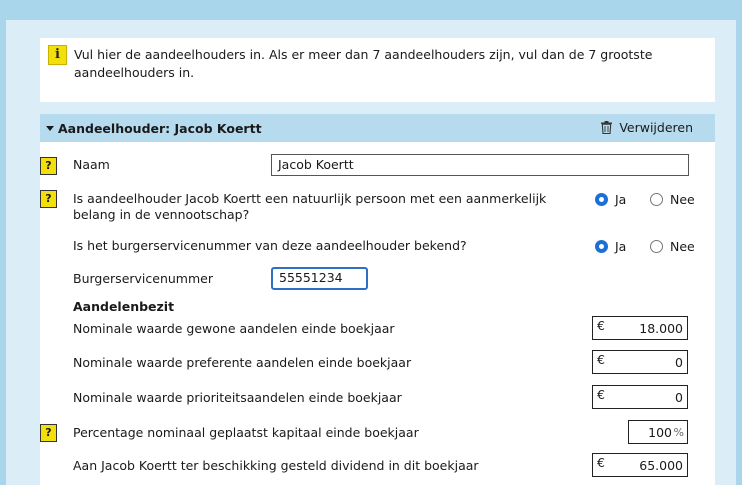 Image resolution: width=742 pixels, height=485 pixels. What do you see at coordinates (640, 362) in the screenshot?
I see `preferente-aandelen-input: € 0` at bounding box center [640, 362].